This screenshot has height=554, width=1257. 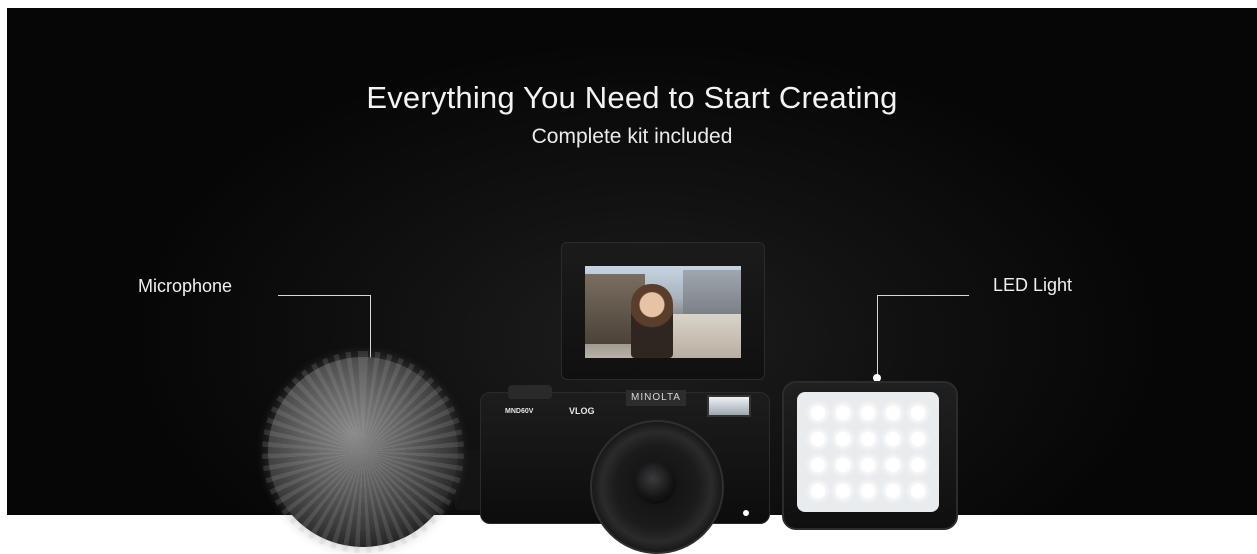 I want to click on camera-flash, so click(x=729, y=406).